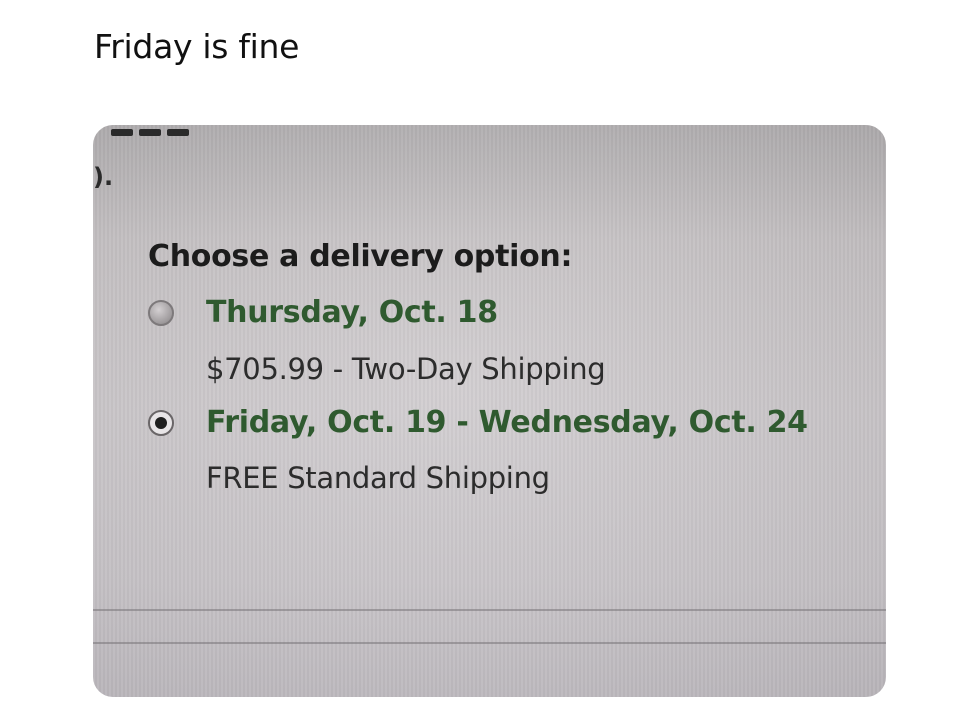  Describe the element at coordinates (161, 130) in the screenshot. I see `cropped-text-fragment` at that location.